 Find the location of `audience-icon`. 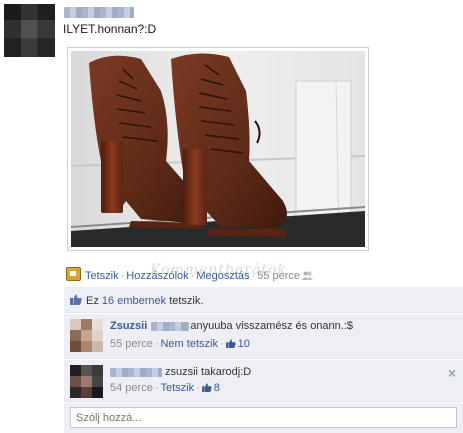

audience-icon is located at coordinates (308, 275).